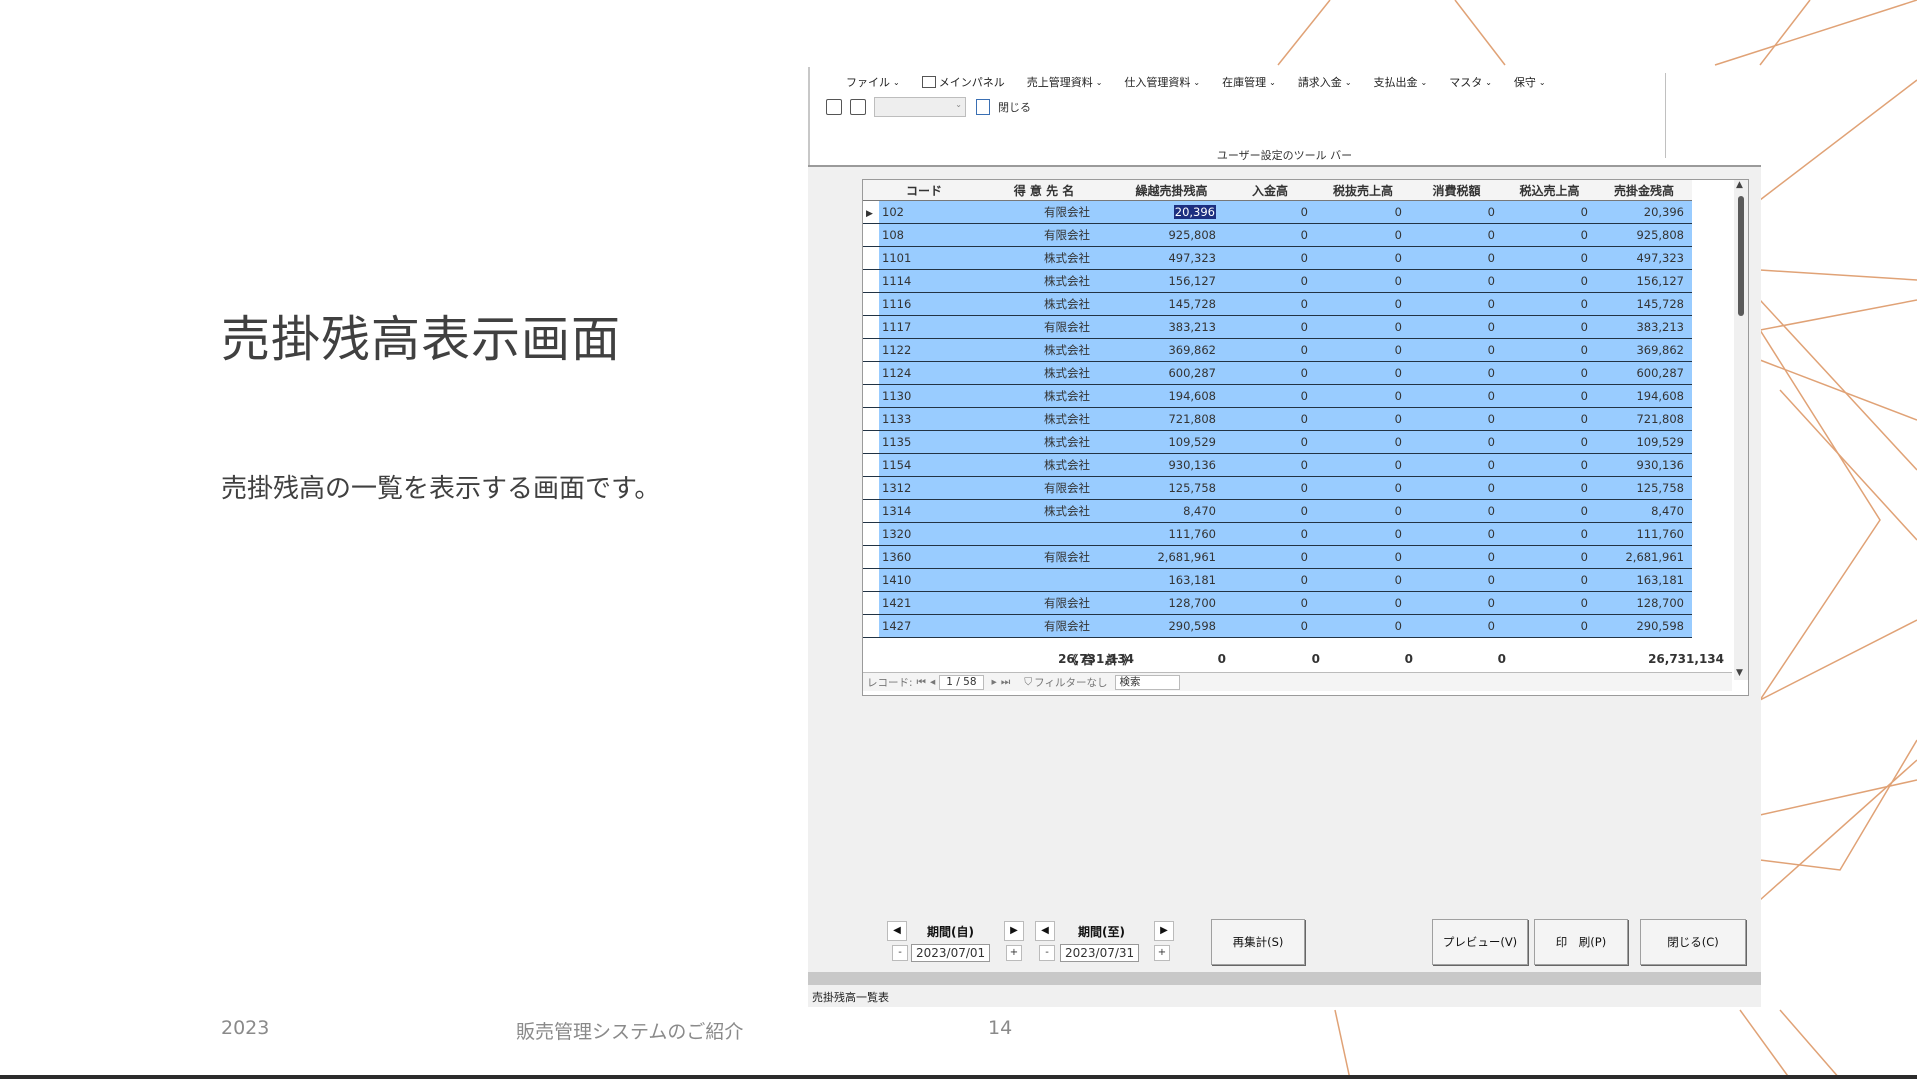 The image size is (1917, 1079). I want to click on table-row: 1421 有限会社 128,700 0 0 0 0 128,700, so click(1277, 603).